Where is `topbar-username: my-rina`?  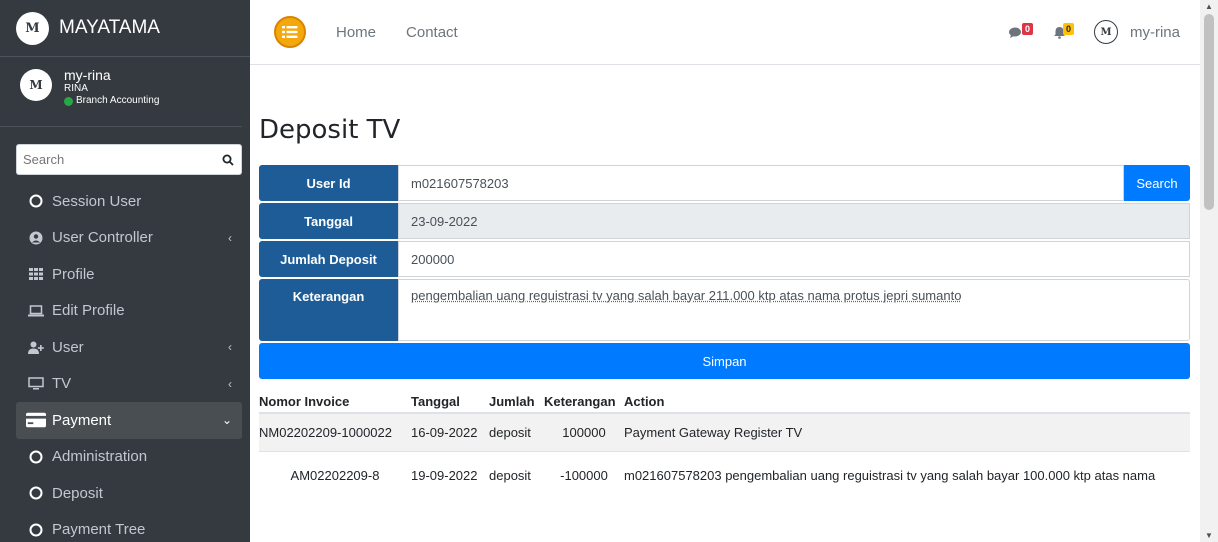 topbar-username: my-rina is located at coordinates (1155, 32).